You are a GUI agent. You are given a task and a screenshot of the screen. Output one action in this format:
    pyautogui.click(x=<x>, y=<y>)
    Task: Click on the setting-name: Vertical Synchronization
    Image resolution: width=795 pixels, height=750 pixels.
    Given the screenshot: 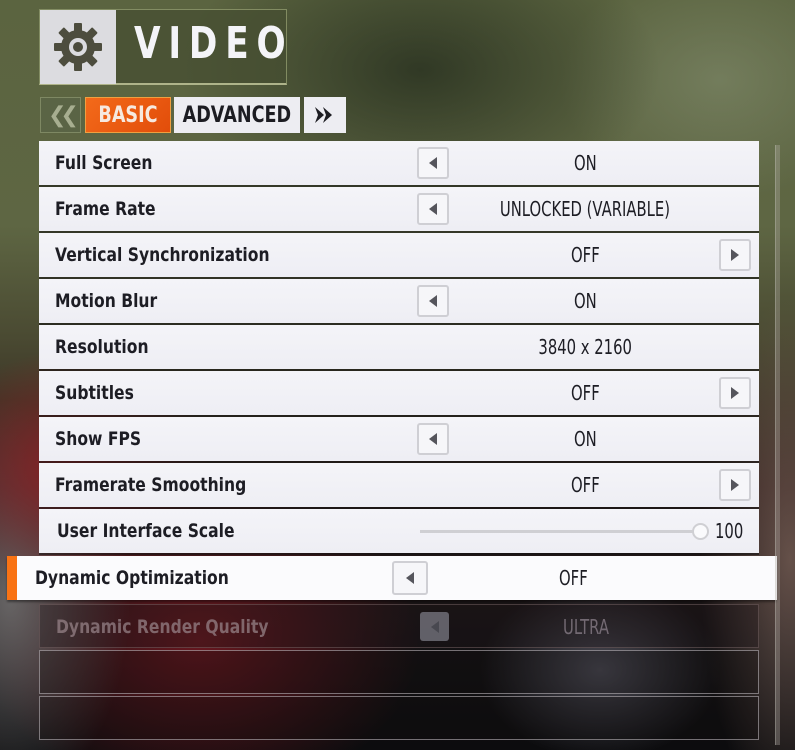 What is the action you would take?
    pyautogui.click(x=162, y=255)
    